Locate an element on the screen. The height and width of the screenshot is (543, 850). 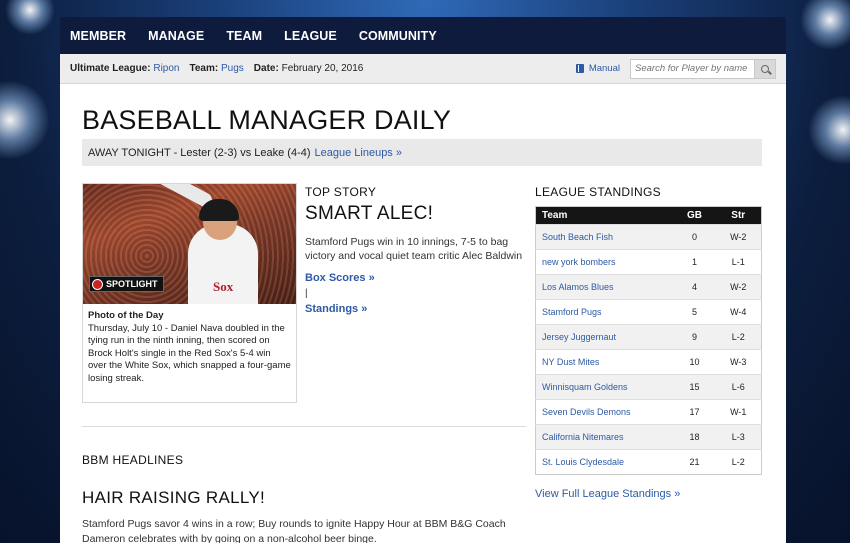
table-row: Jersey Juggernaut 9 L-2 is located at coordinates (648, 337).